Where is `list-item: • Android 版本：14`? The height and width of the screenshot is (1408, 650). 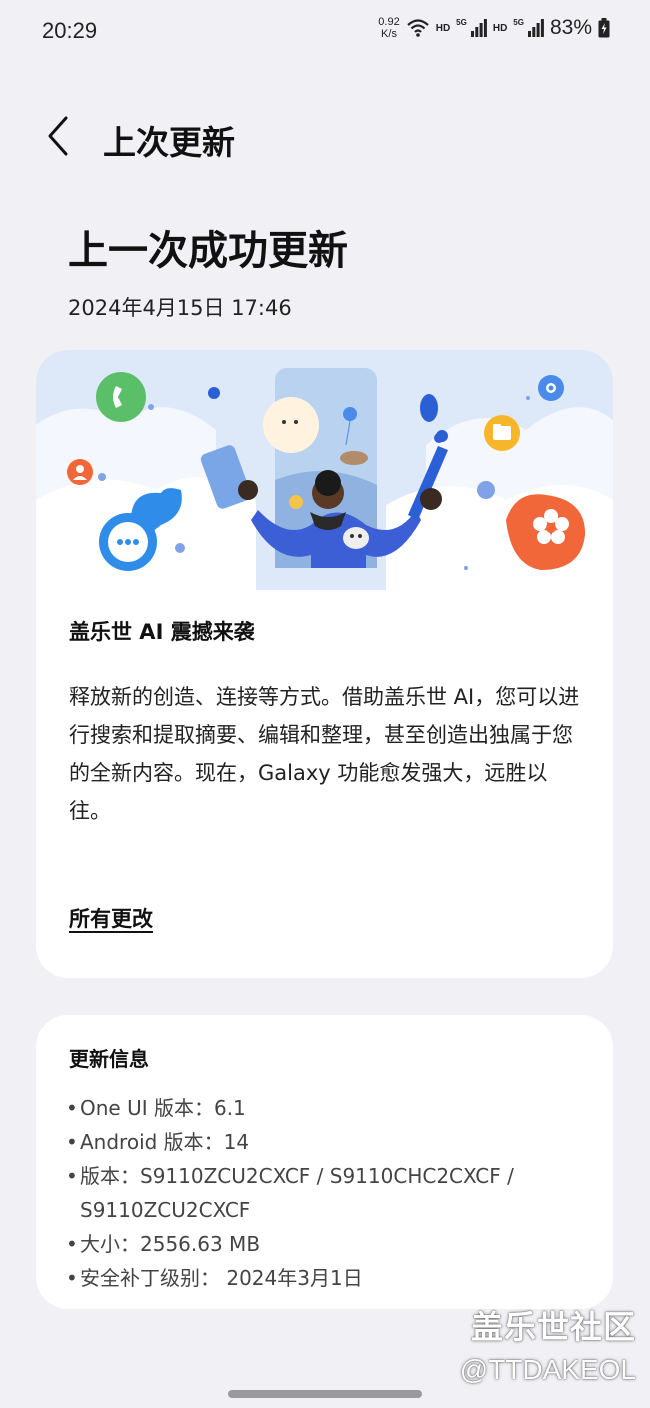
list-item: • Android 版本：14 is located at coordinates (313, 1142).